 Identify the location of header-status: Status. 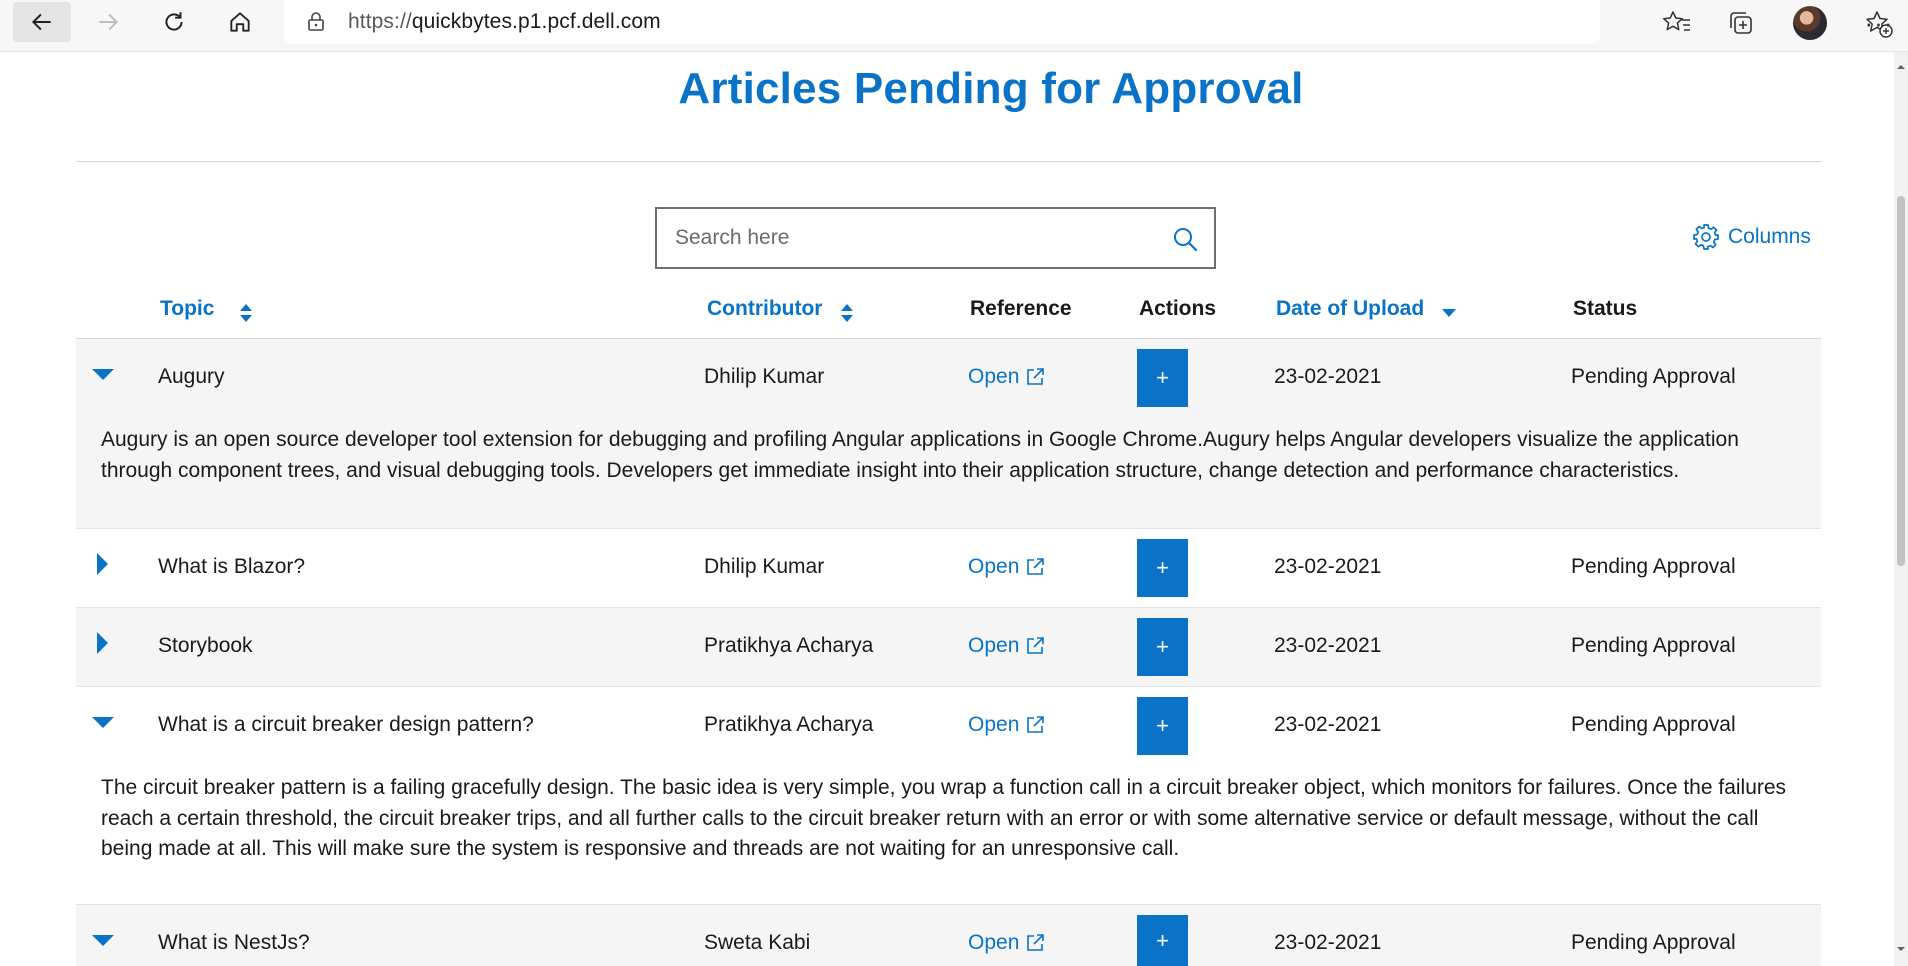
(1605, 308).